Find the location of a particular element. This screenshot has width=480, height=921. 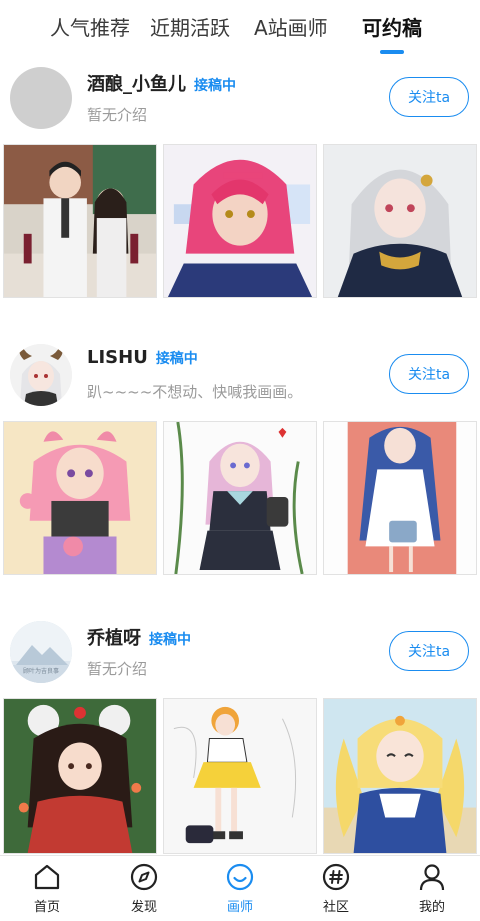

avatar-logo-text: 顾叶为吉良事 is located at coordinates (41, 671).